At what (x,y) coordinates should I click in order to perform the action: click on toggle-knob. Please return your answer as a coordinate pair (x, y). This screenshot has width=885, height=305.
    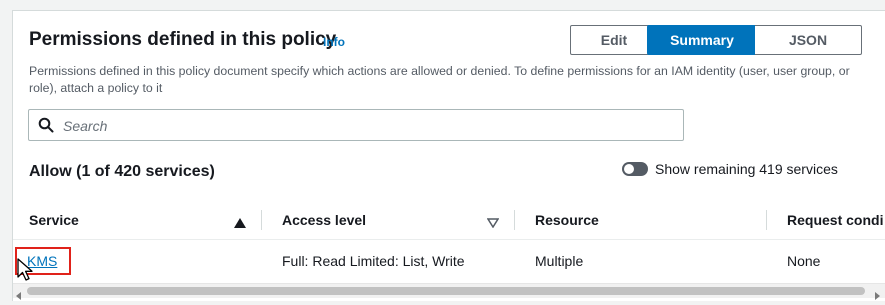
    Looking at the image, I should click on (629, 169).